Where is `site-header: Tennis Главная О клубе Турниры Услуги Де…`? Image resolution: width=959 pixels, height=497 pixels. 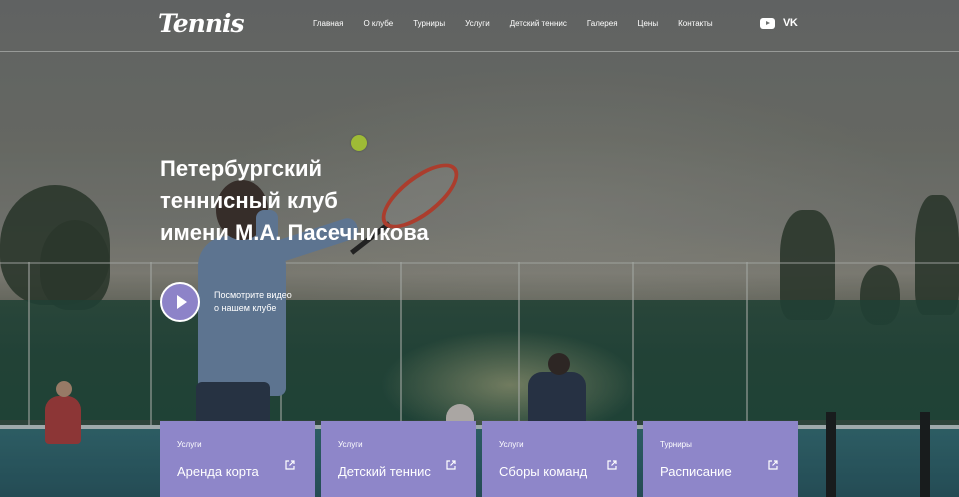
site-header: Tennis Главная О клубе Турниры Услуги Де… is located at coordinates (479, 26).